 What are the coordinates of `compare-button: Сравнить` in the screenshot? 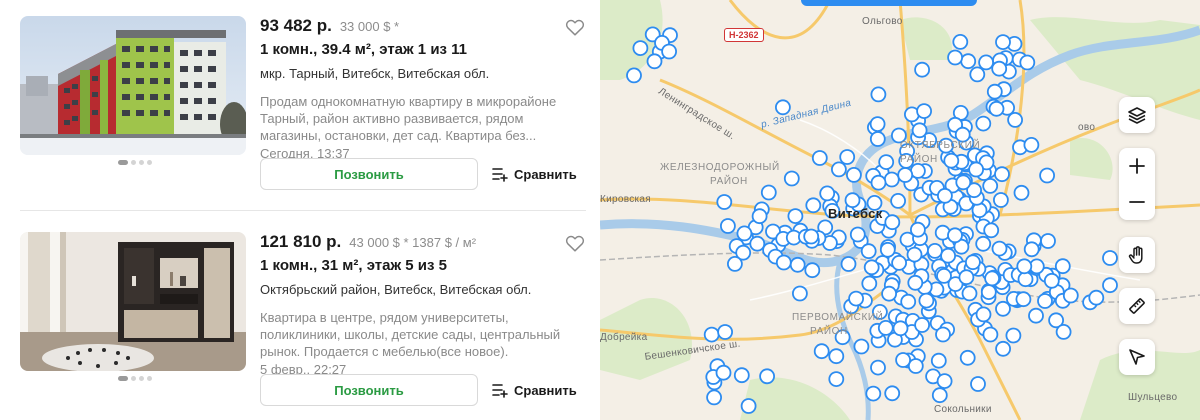 It's located at (539, 174).